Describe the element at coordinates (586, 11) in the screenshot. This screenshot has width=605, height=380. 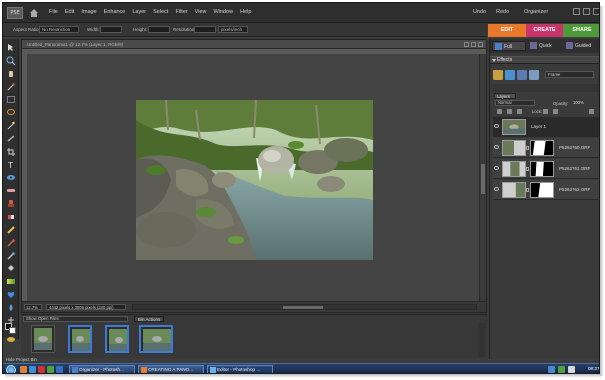
I see `maximize-button` at that location.